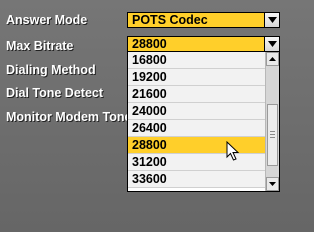 The image size is (327, 242). I want to click on bitrate-option: 19200, so click(196, 77).